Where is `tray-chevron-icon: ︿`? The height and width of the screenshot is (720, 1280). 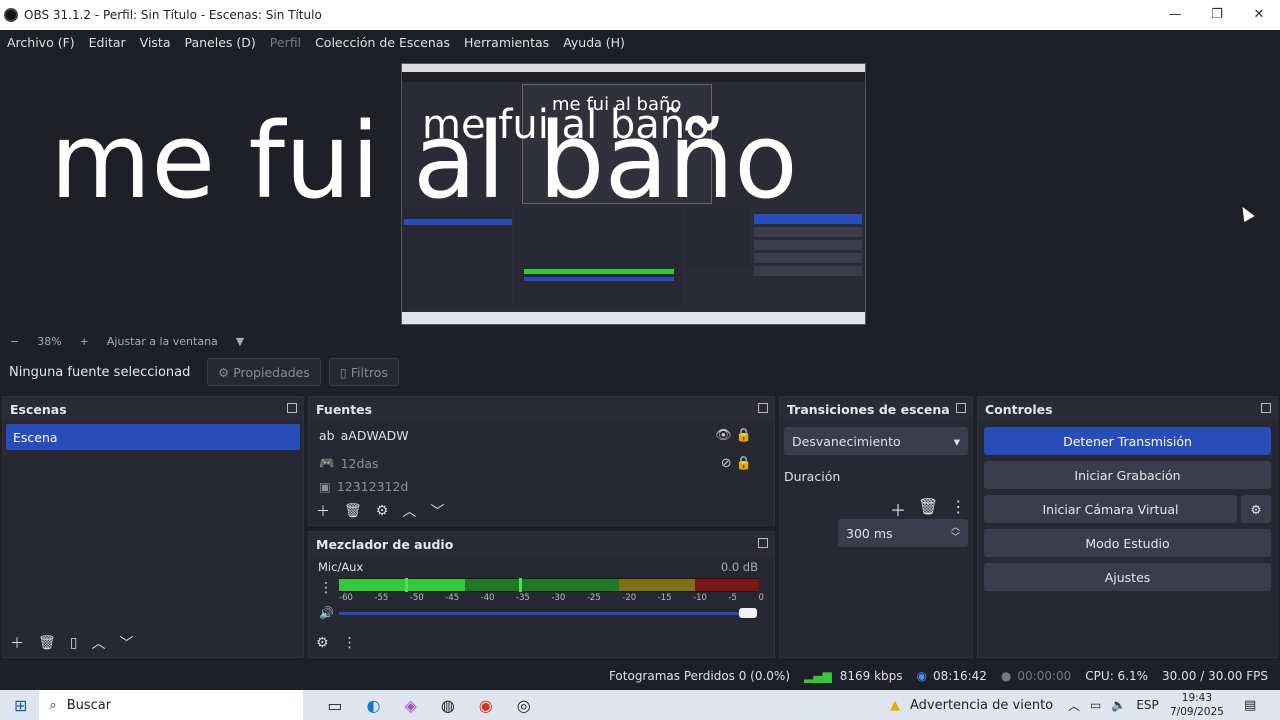 tray-chevron-icon: ︿ is located at coordinates (1074, 705).